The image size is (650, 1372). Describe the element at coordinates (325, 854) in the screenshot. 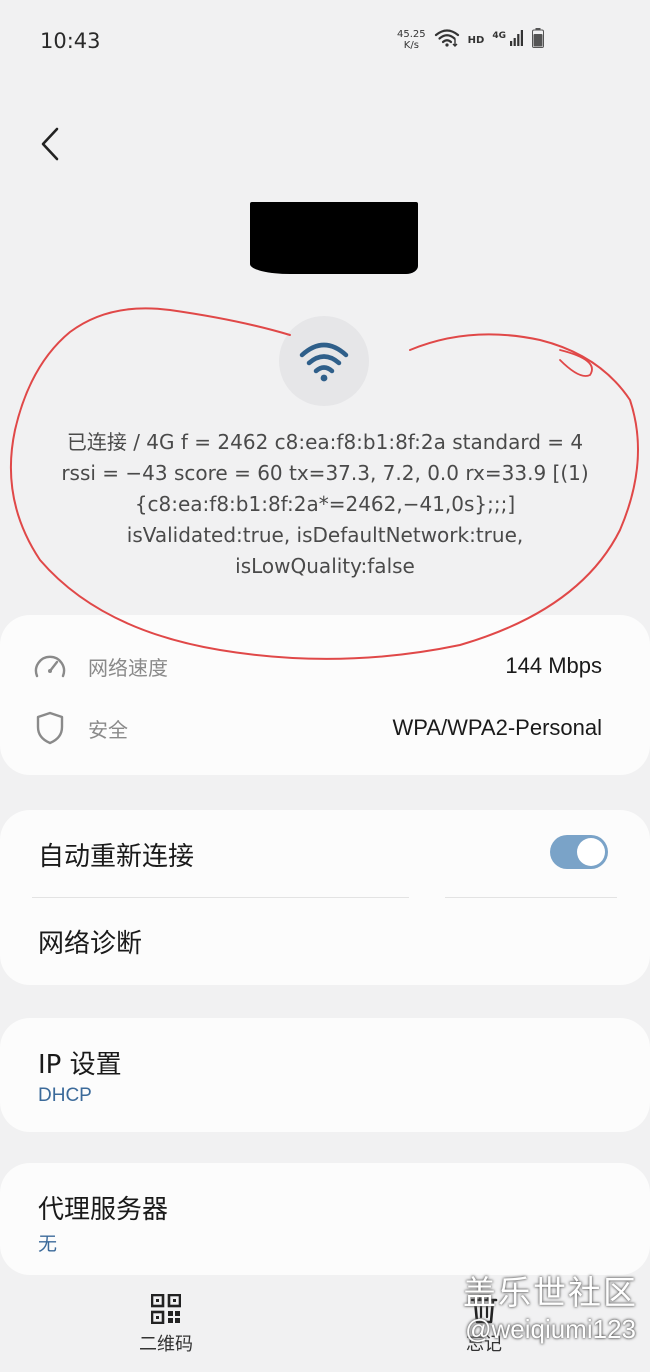

I see `auto-reconnect-row: 自动重新连接` at that location.